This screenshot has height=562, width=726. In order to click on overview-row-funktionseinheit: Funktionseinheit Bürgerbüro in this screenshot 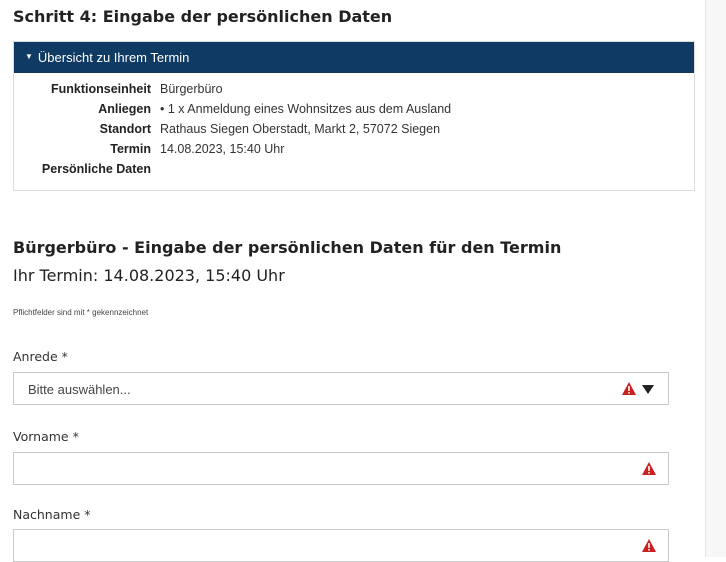, I will do `click(355, 90)`.